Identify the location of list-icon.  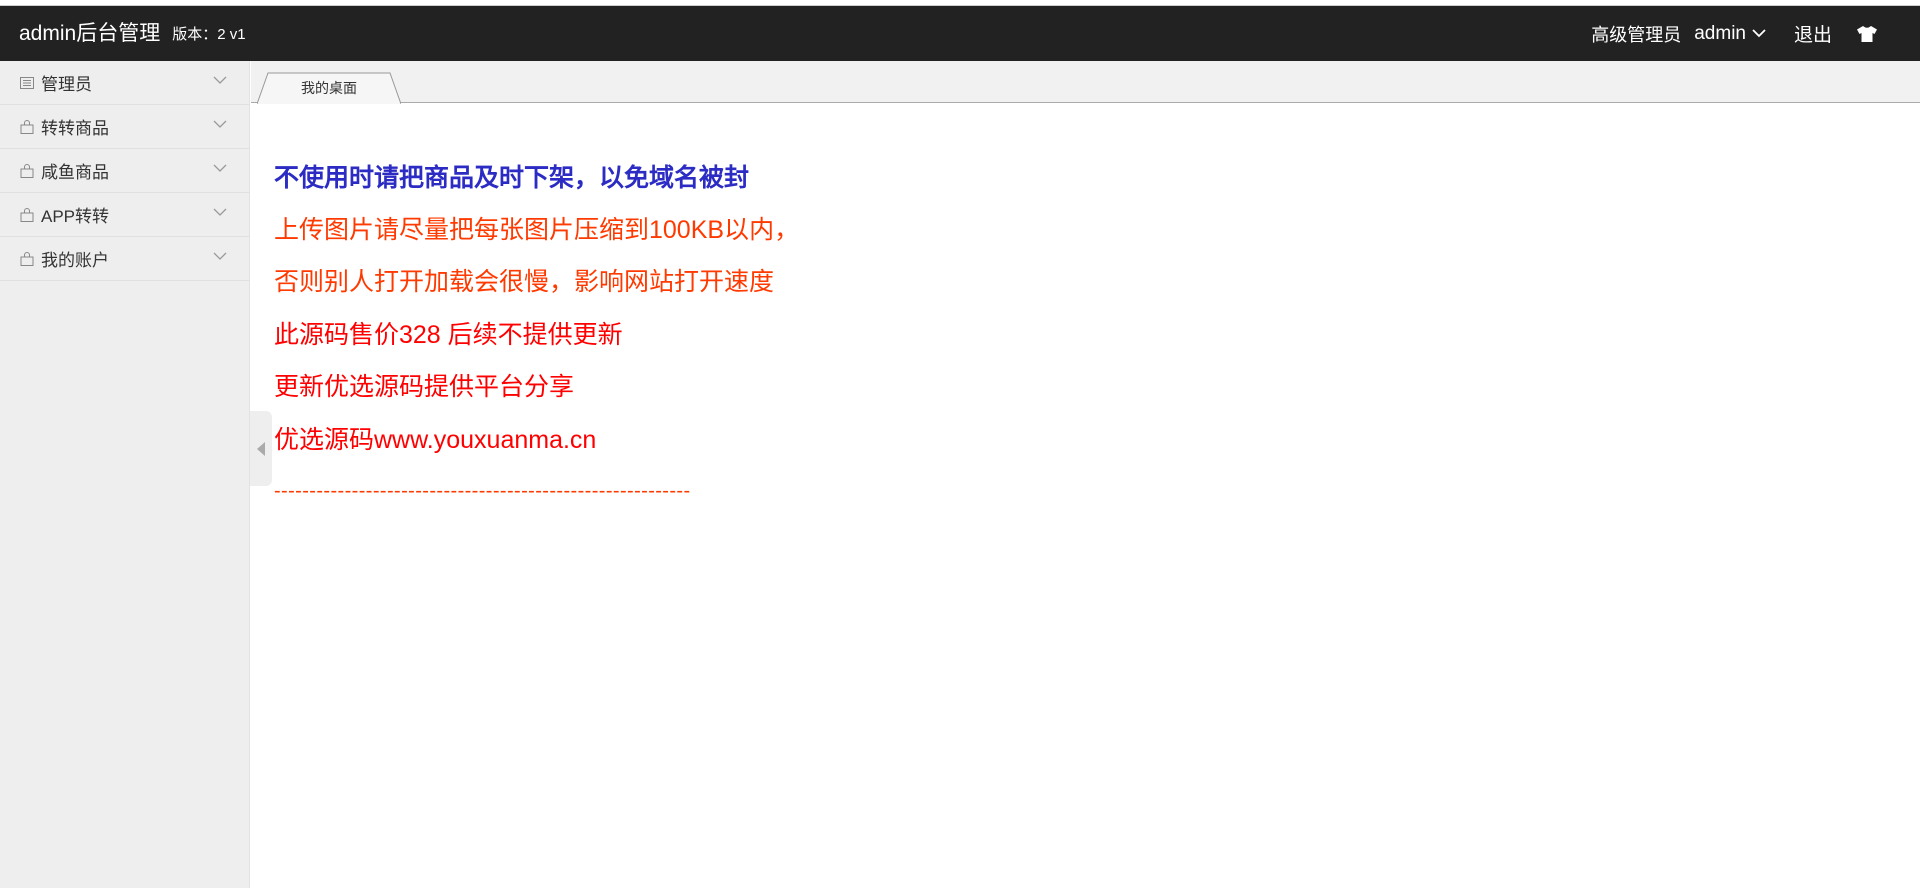
(27, 83).